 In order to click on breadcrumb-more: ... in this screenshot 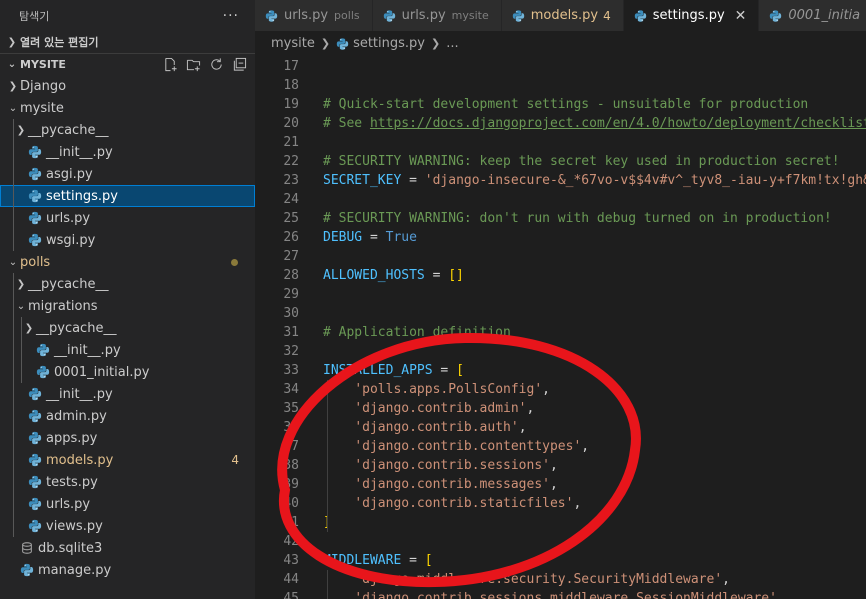, I will do `click(452, 43)`.